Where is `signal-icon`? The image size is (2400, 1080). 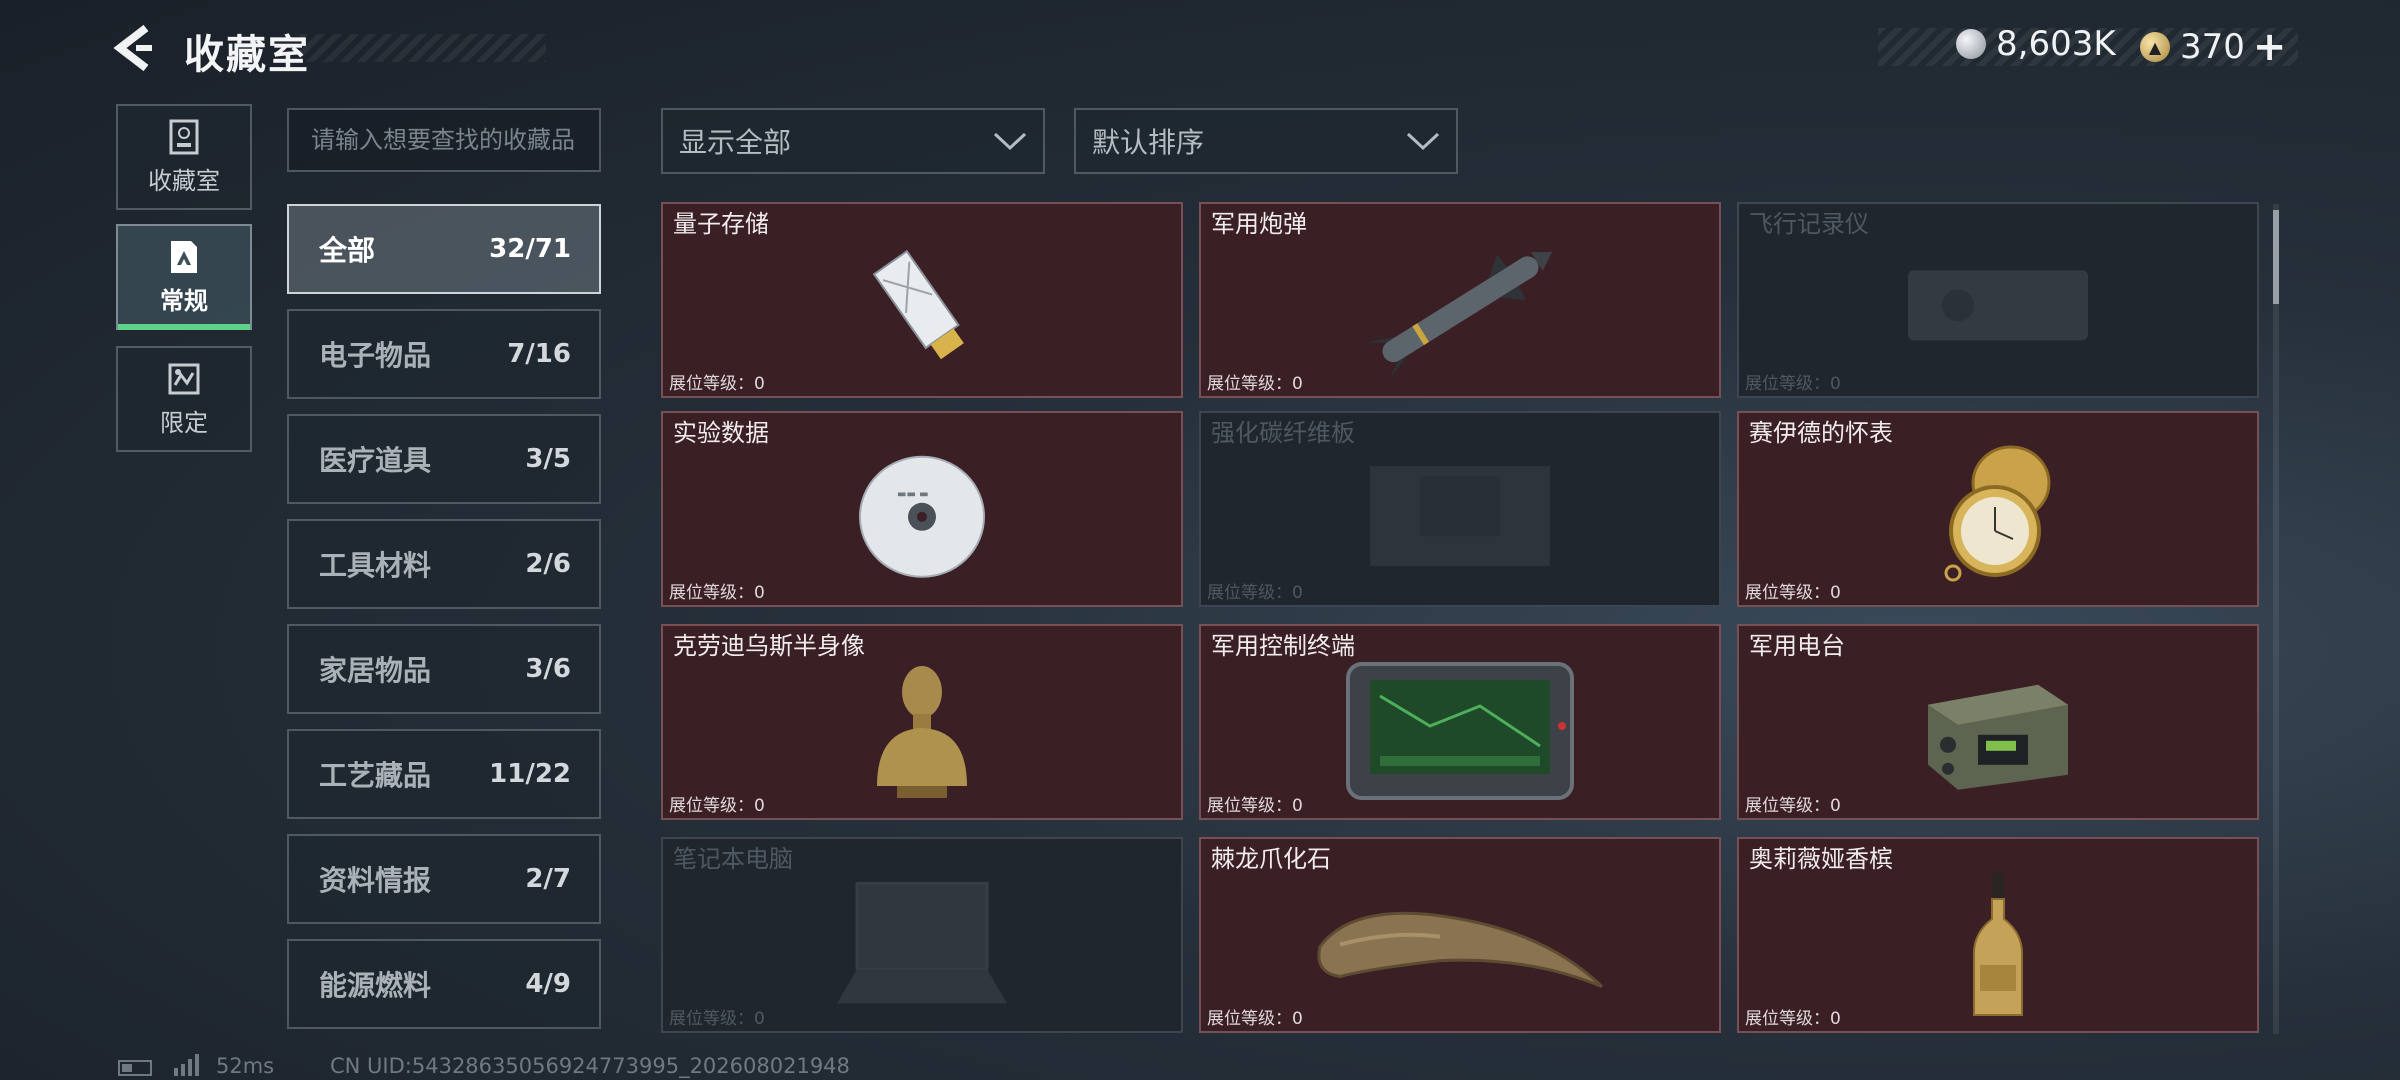 signal-icon is located at coordinates (186, 1065).